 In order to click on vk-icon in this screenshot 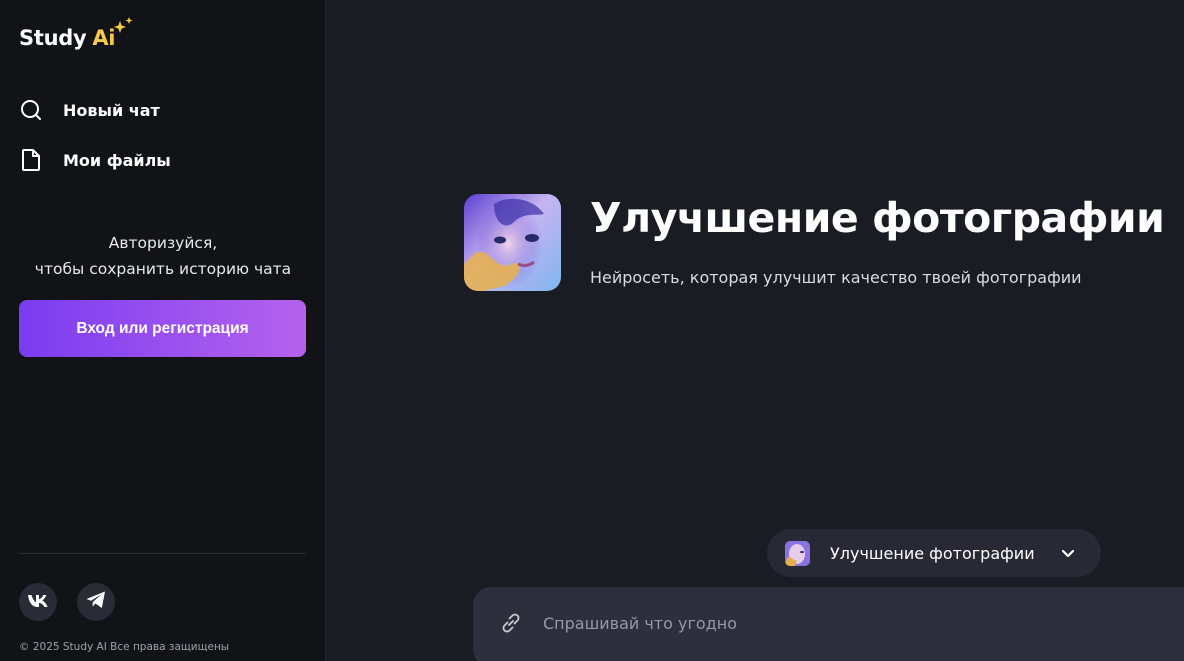, I will do `click(38, 602)`.